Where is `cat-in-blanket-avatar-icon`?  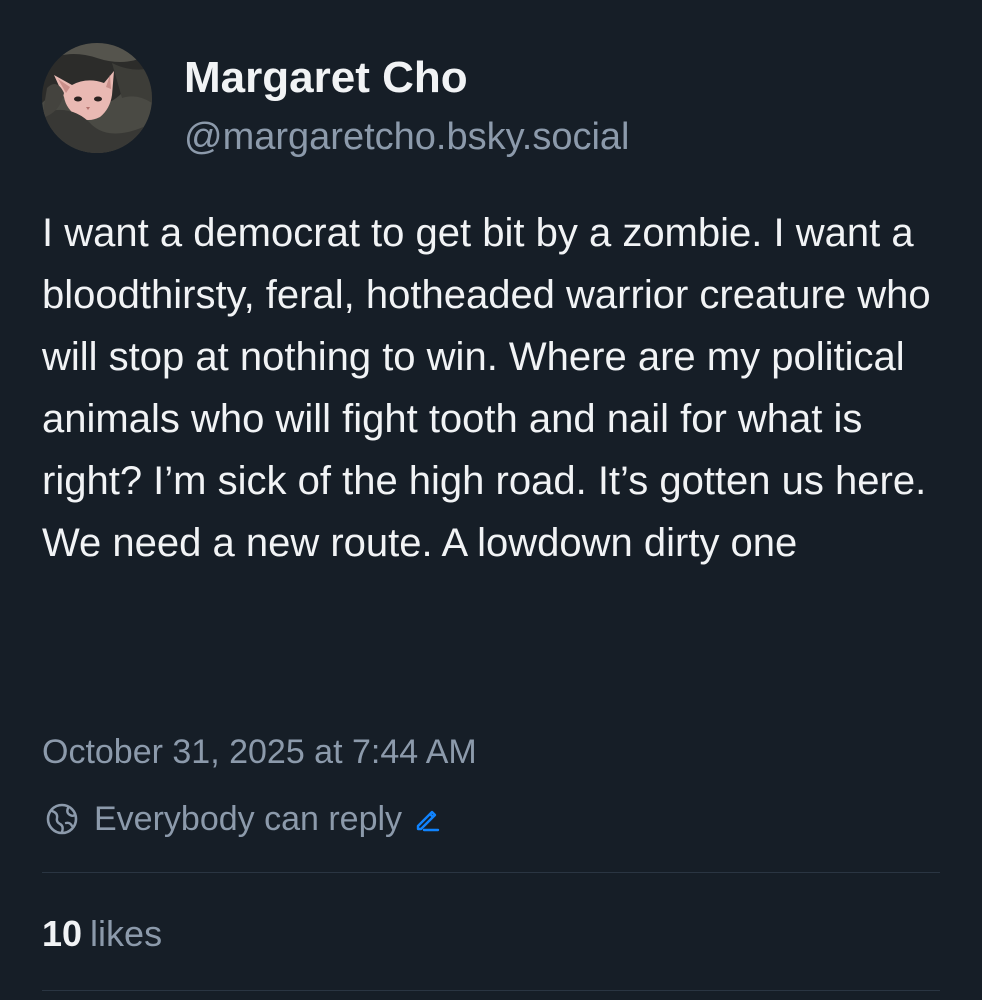
cat-in-blanket-avatar-icon is located at coordinates (97, 98).